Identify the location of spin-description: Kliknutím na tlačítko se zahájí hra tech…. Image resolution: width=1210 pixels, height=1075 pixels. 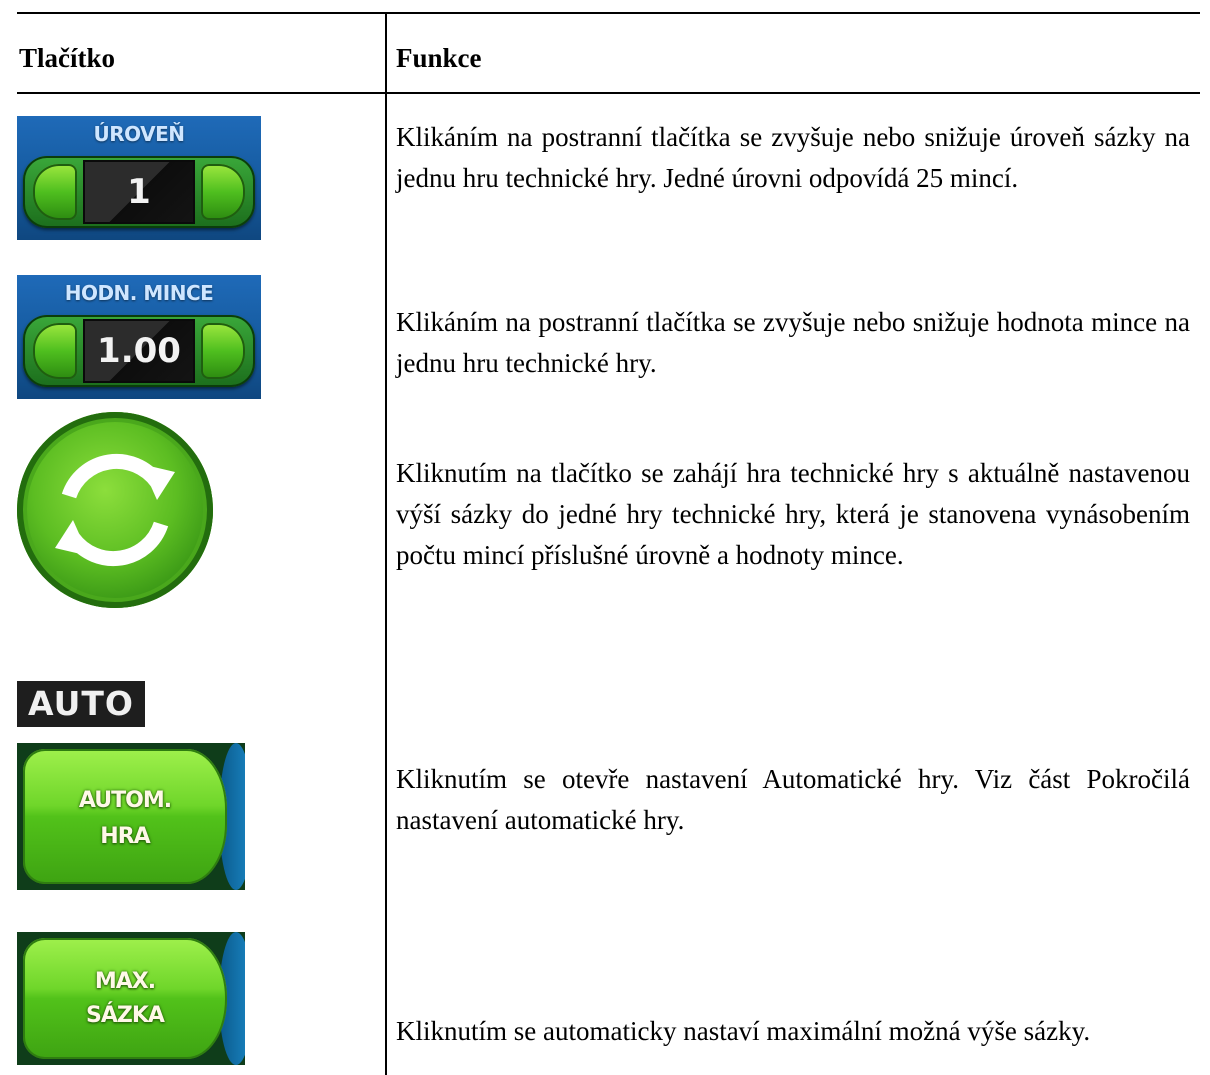
(793, 514).